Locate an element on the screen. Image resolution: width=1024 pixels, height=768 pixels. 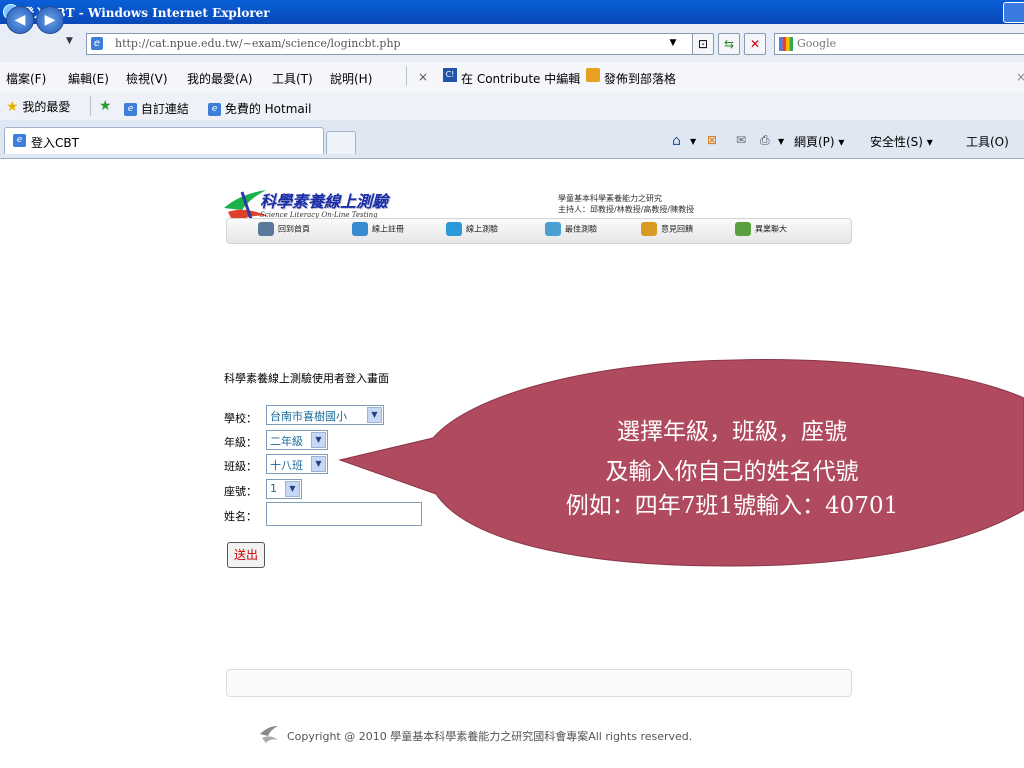
safety-menu-label: 安全性(S) is located at coordinates (896, 142).